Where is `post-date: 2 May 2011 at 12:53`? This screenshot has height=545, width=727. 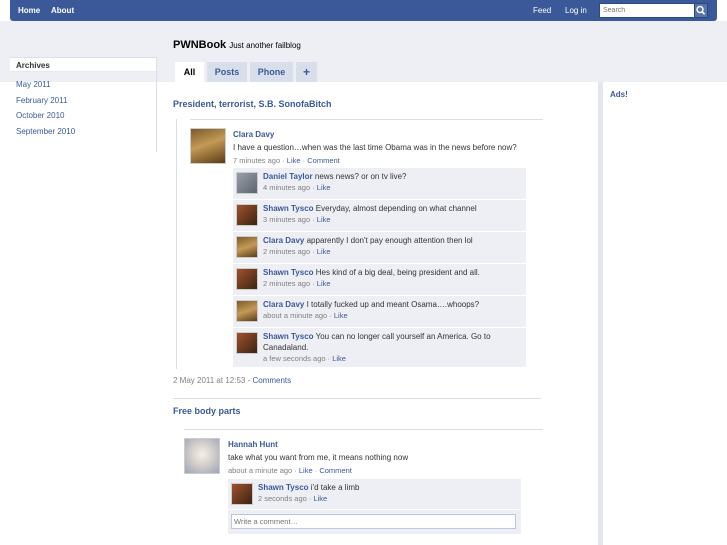 post-date: 2 May 2011 at 12:53 is located at coordinates (209, 380).